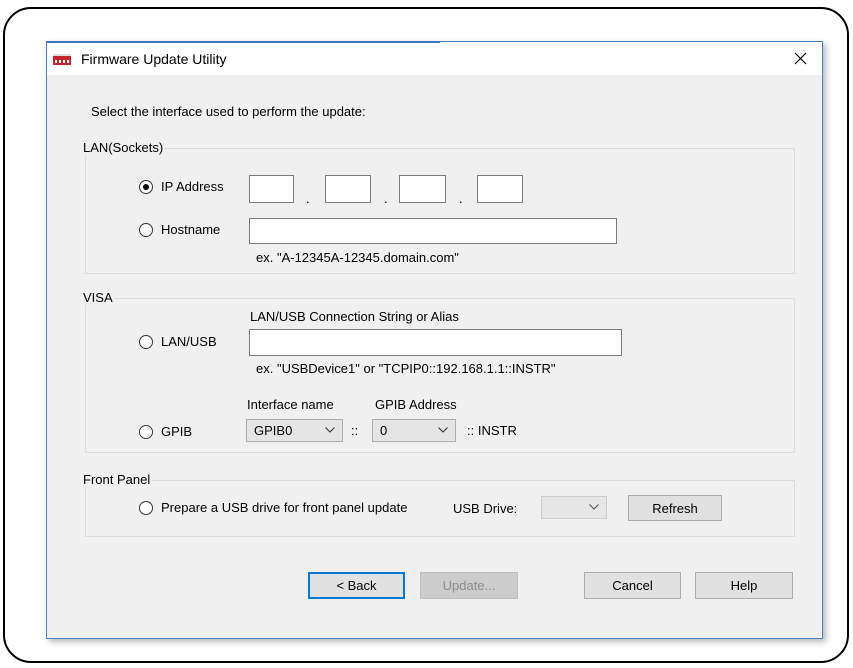  What do you see at coordinates (574, 507) in the screenshot?
I see `usb-drive-select` at bounding box center [574, 507].